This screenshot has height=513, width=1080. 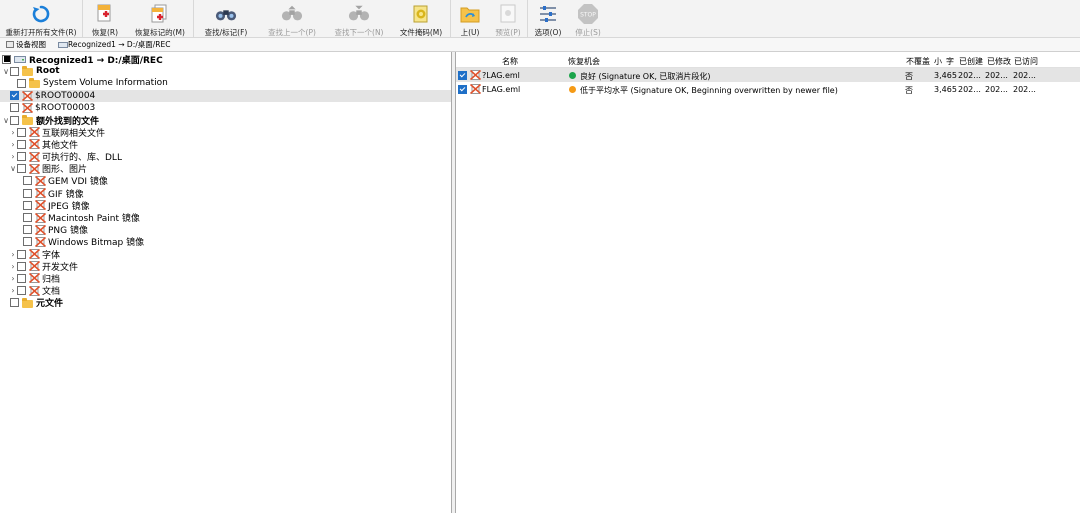 I want to click on tree-item: › 归档, so click(x=225, y=278).